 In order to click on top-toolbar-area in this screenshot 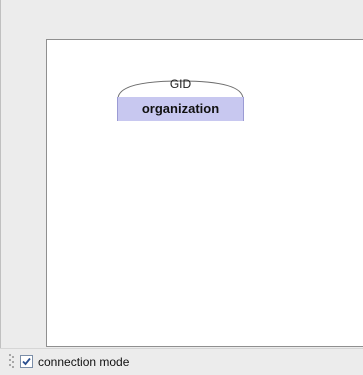, I will do `click(181, 9)`.